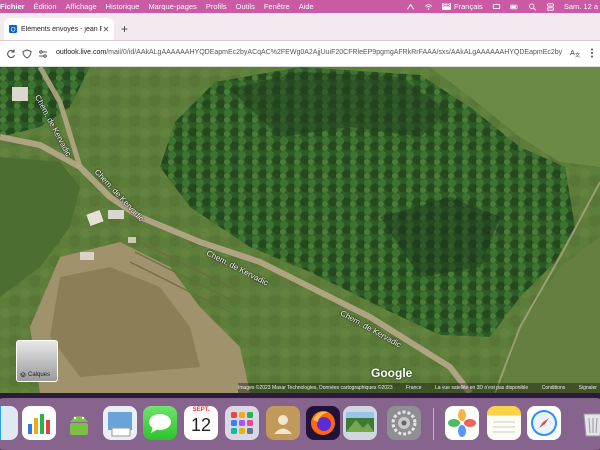 The width and height of the screenshot is (600, 450). Describe the element at coordinates (81, 6) in the screenshot. I see `menu-affichage: Affichage` at that location.